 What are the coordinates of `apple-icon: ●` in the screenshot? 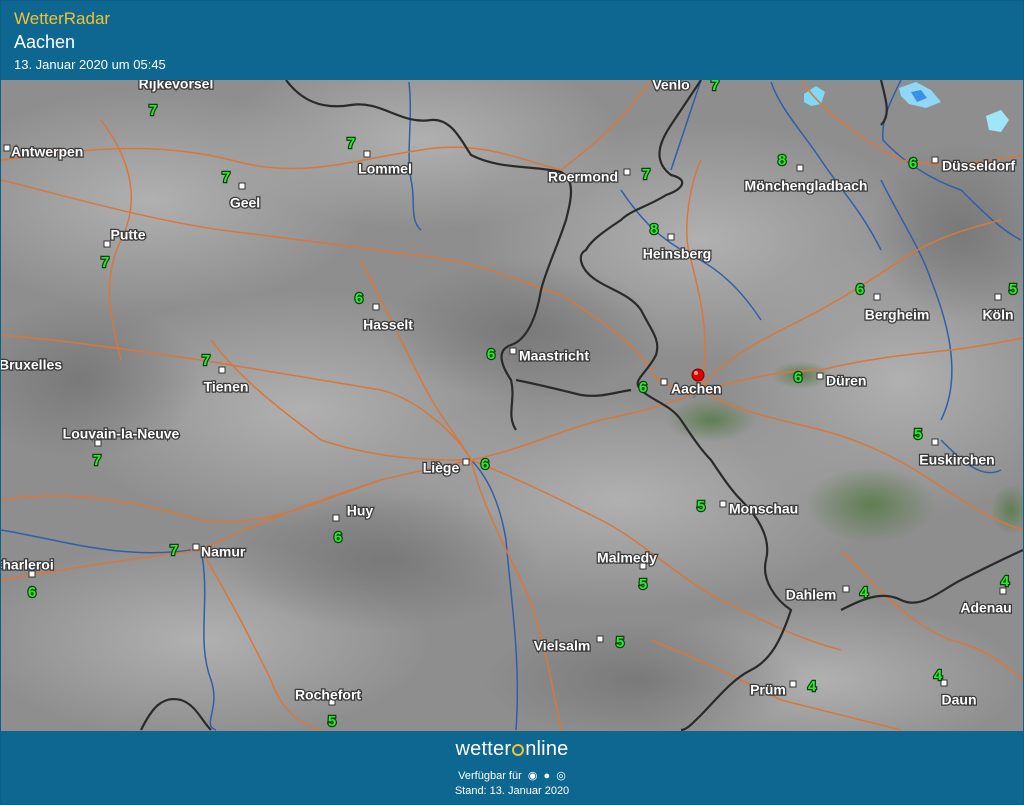 It's located at (547, 776).